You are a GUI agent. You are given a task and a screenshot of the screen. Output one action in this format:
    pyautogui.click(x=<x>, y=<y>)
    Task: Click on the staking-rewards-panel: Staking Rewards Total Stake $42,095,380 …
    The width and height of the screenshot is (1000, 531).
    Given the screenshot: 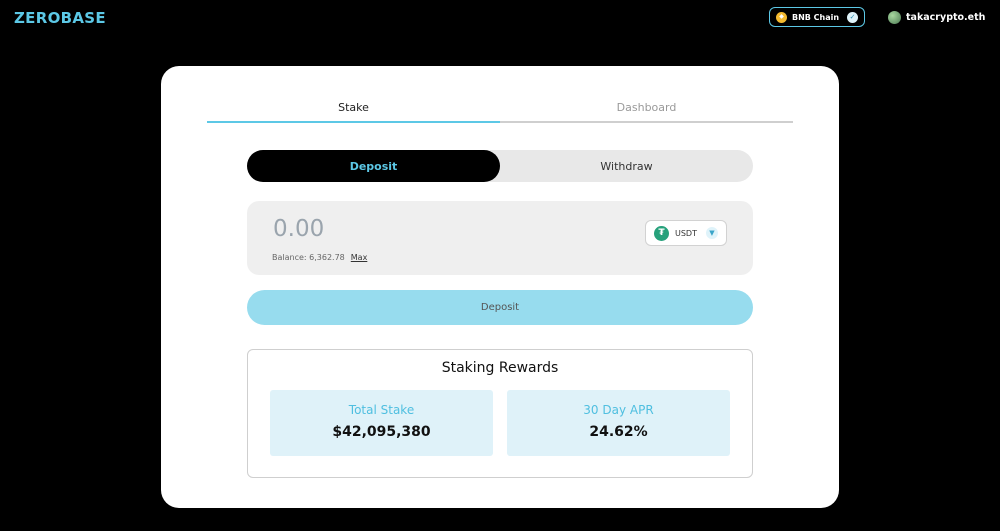 What is the action you would take?
    pyautogui.click(x=500, y=413)
    